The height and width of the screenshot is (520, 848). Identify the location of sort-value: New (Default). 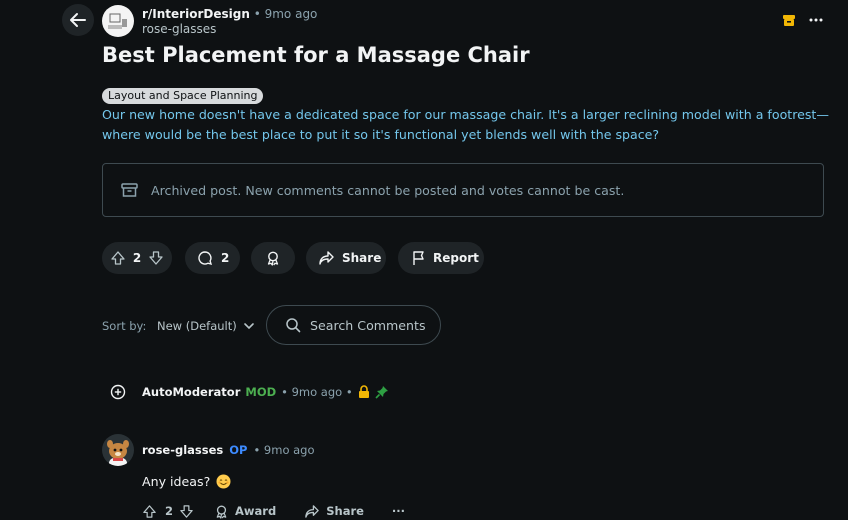
(197, 326).